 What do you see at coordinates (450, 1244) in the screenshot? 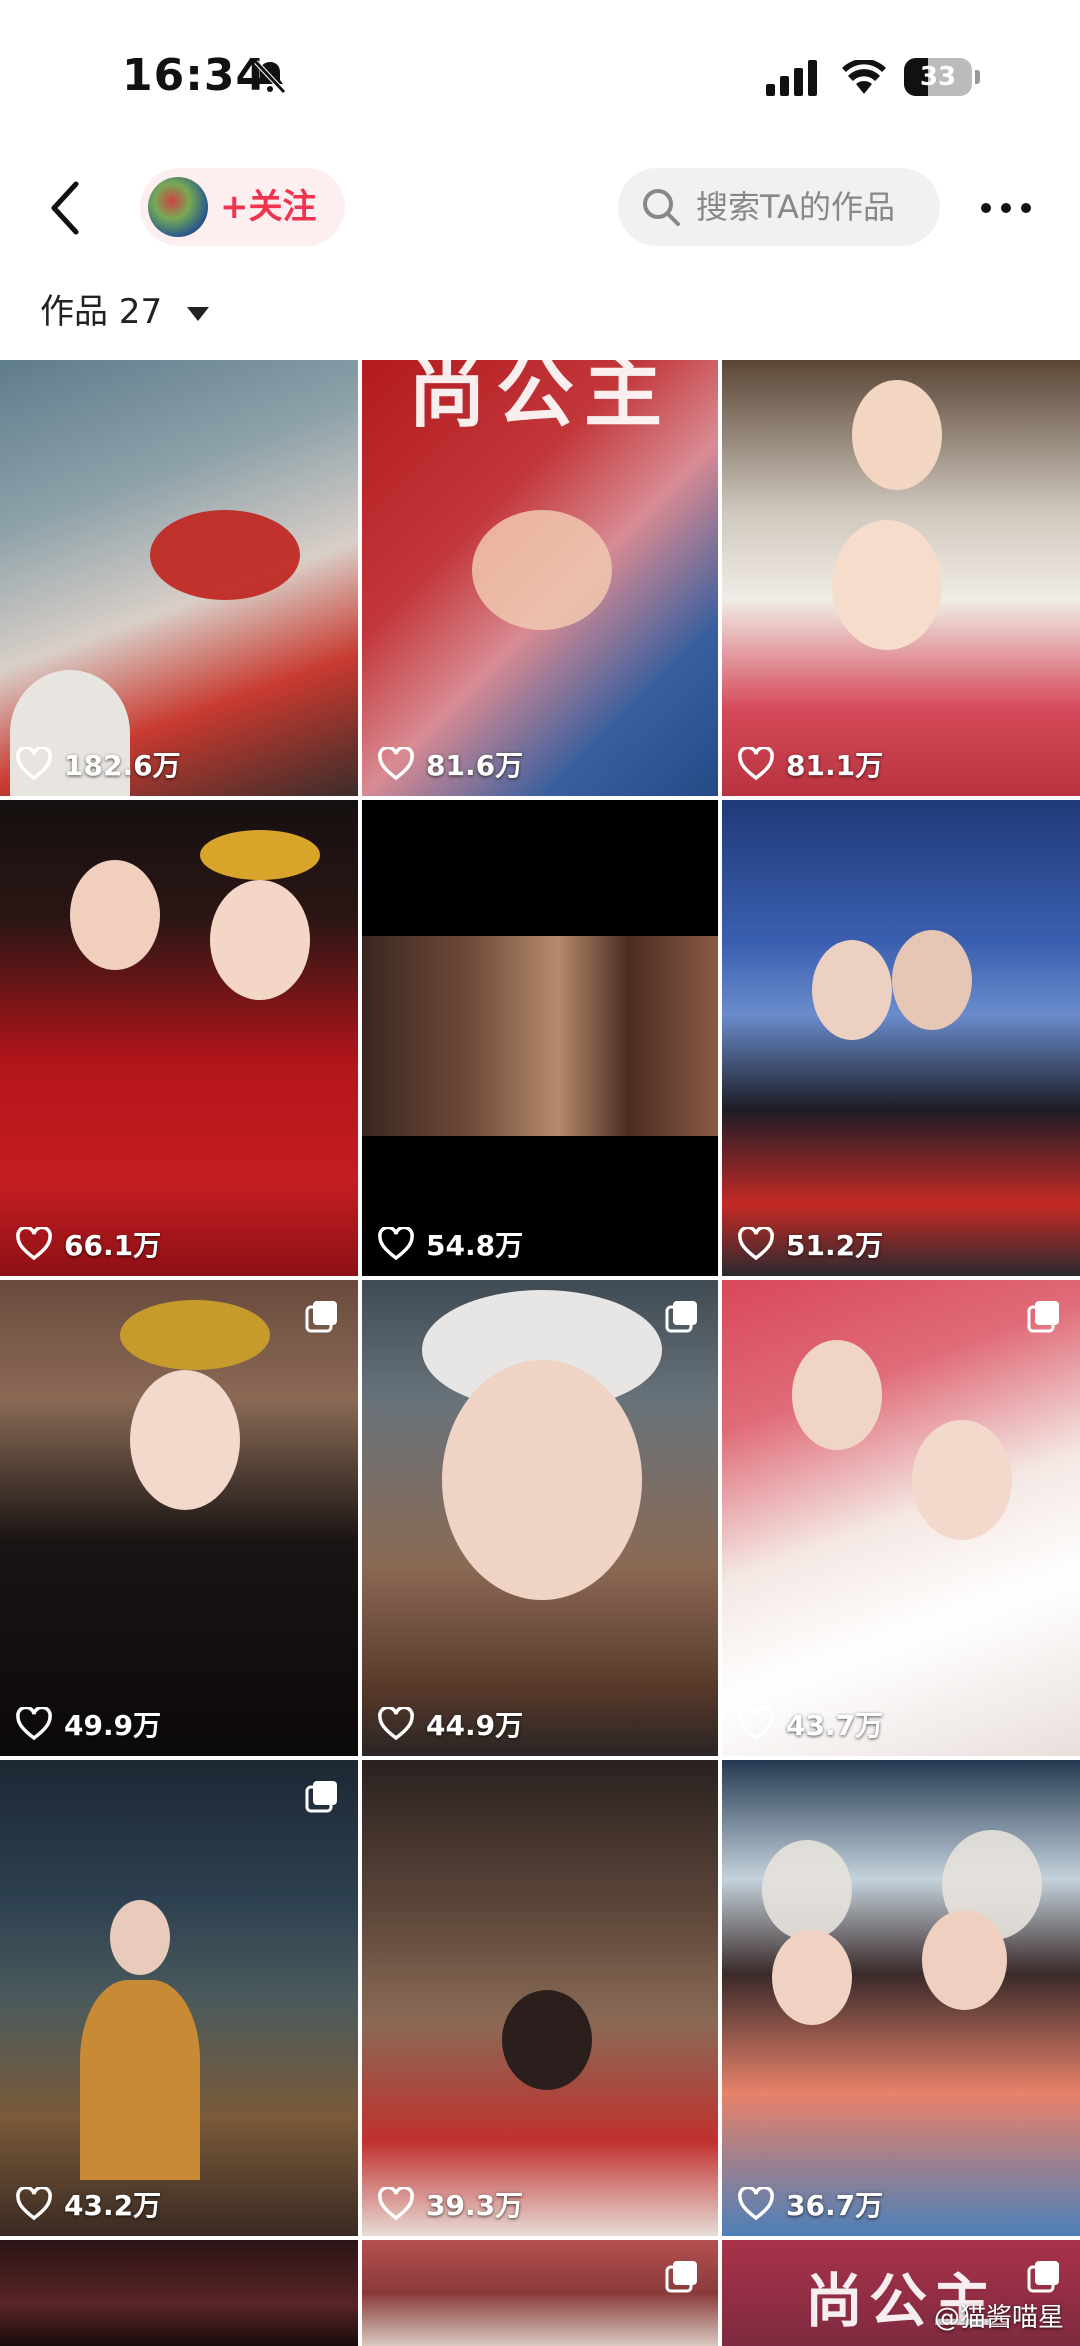
I see `like-count: 54.8万` at bounding box center [450, 1244].